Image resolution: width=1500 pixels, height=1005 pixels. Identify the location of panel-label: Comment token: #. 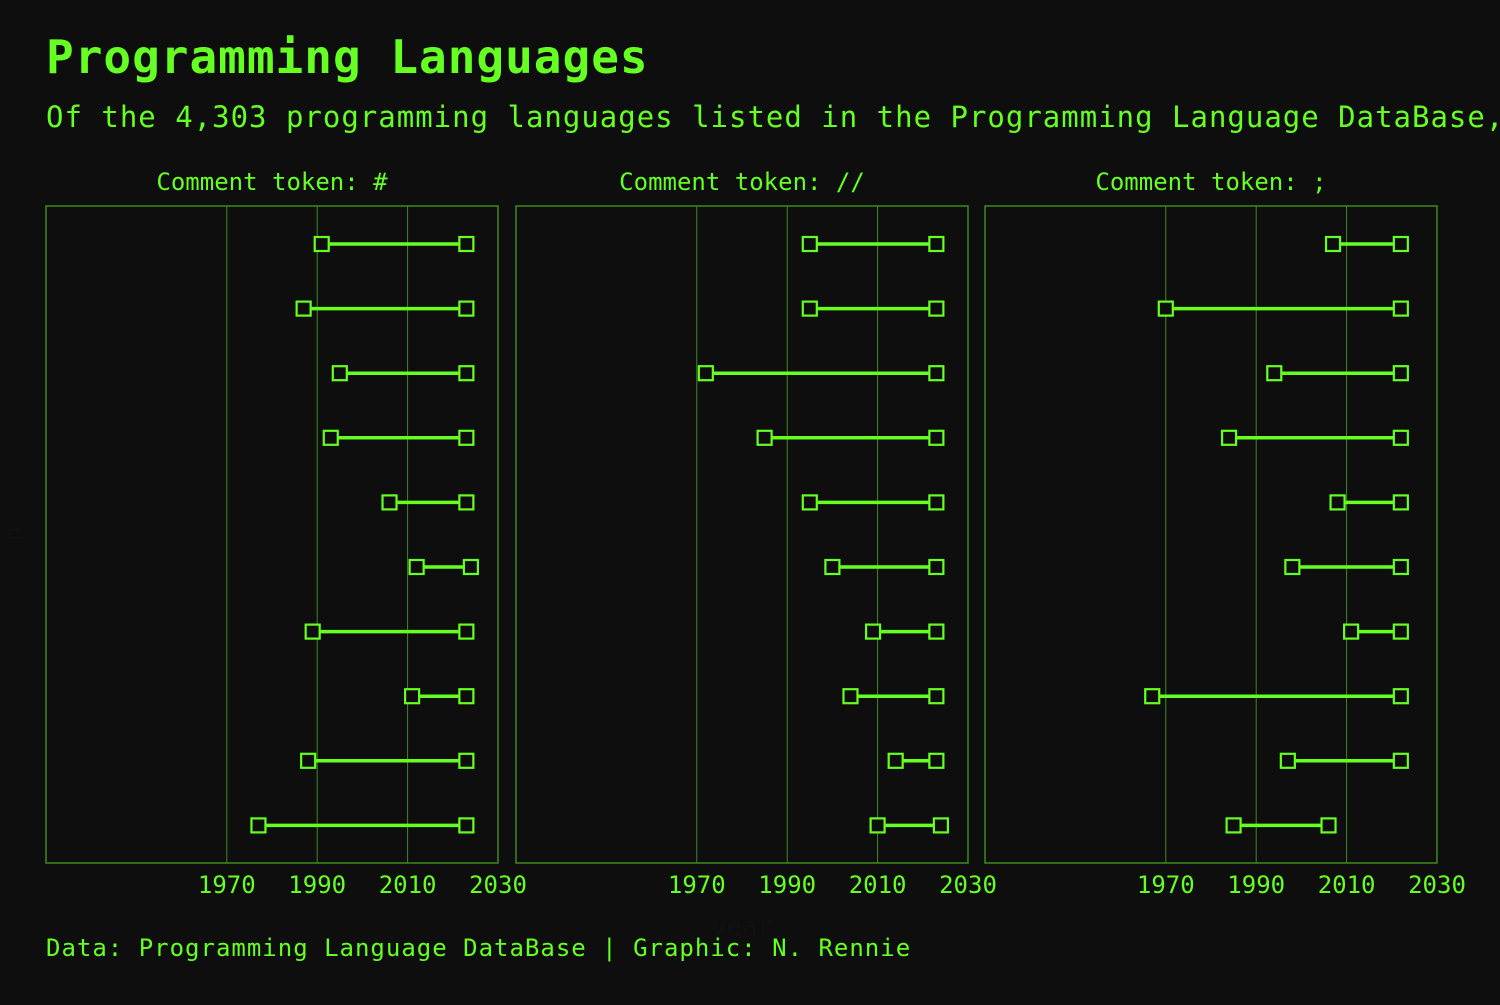
(272, 182).